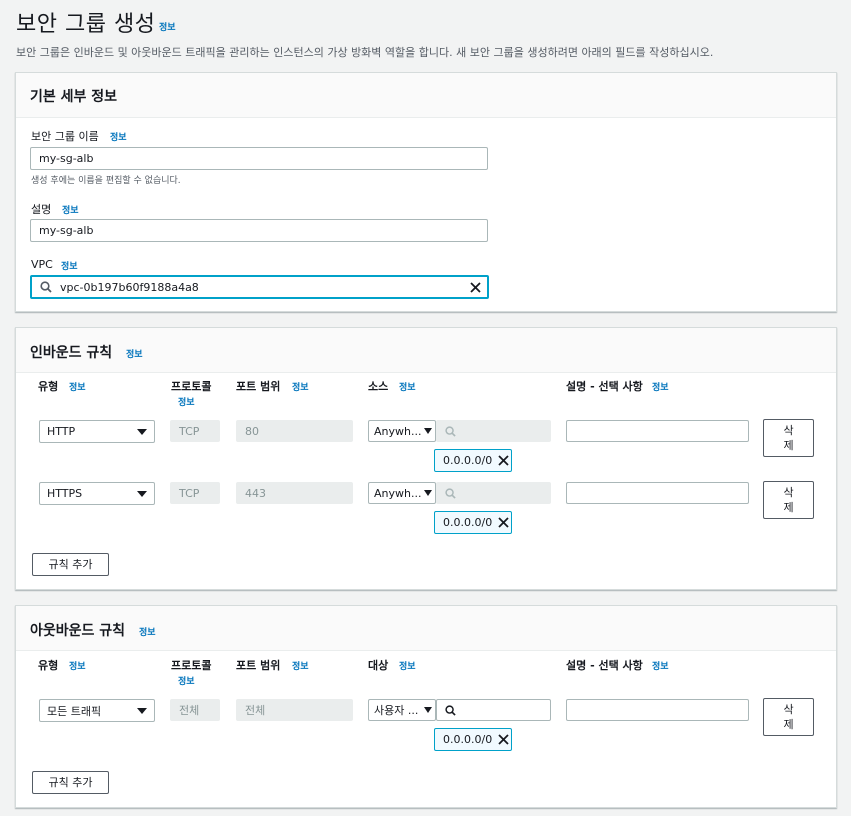 This screenshot has height=816, width=851. I want to click on vpc-label: VPC, so click(42, 264).